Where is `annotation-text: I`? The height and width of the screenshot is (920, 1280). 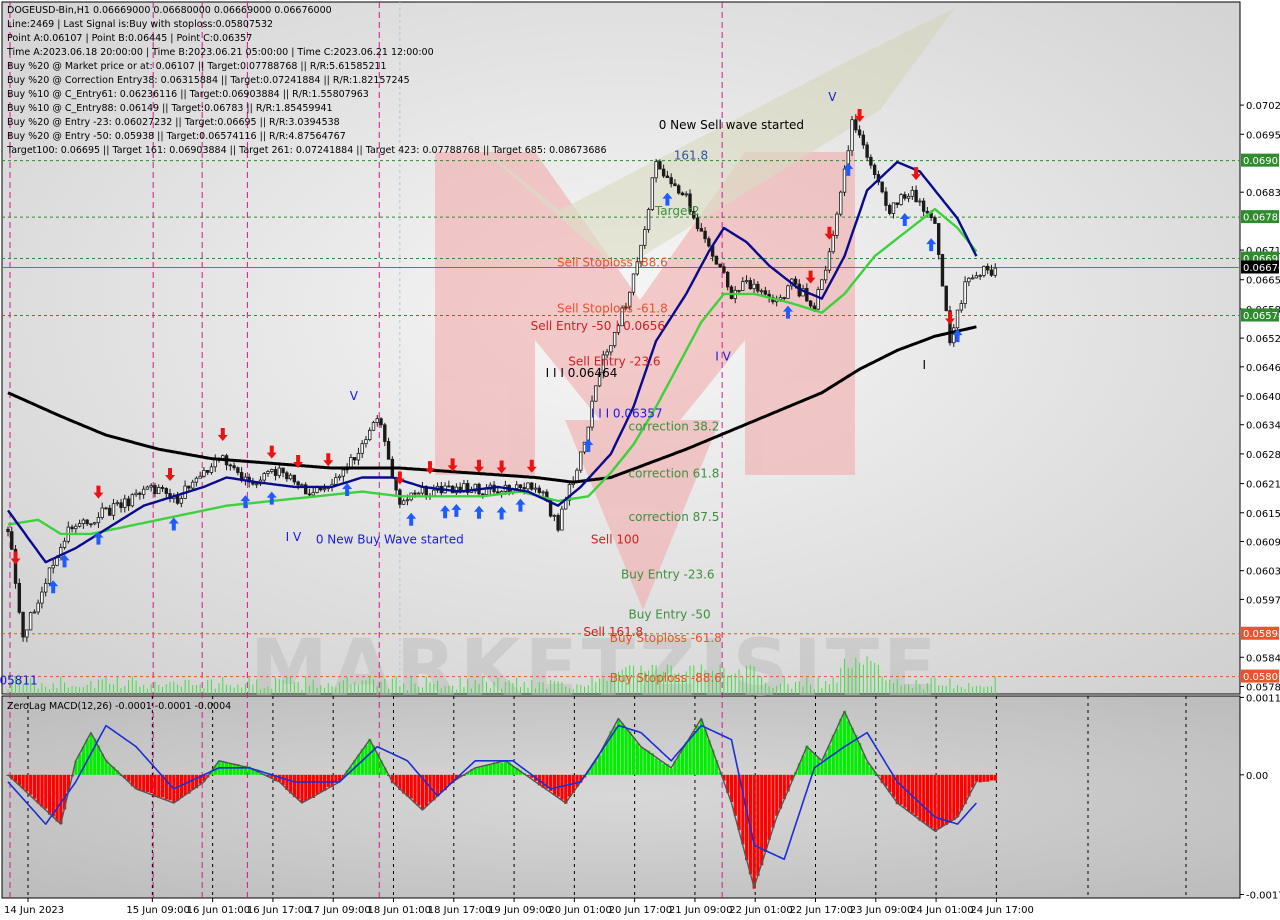
annotation-text: I is located at coordinates (924, 365).